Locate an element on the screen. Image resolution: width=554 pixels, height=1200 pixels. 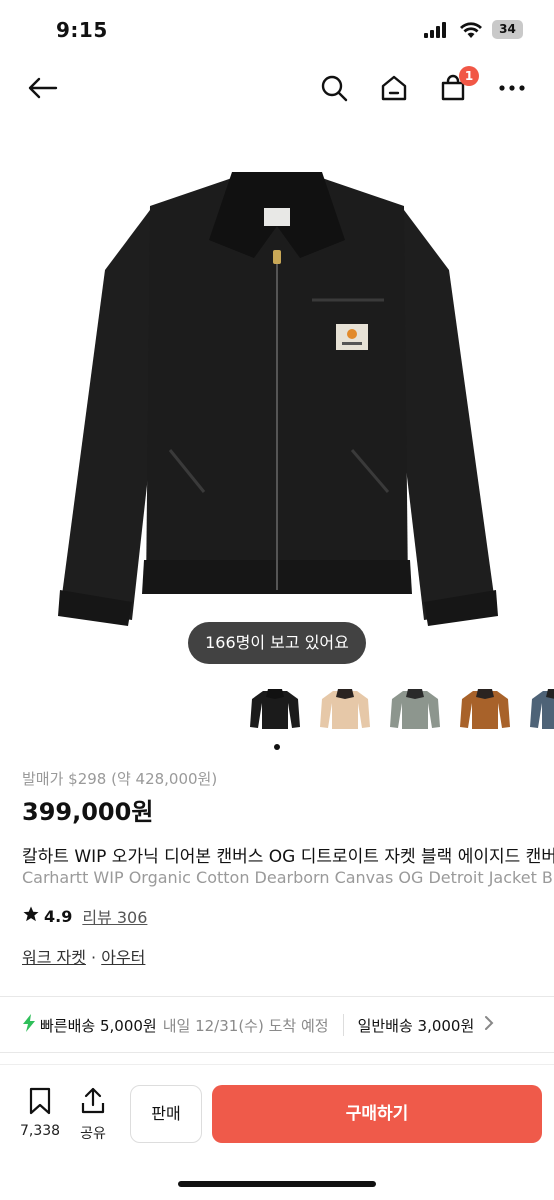
wishlist-count: 7,338 is located at coordinates (40, 1131).